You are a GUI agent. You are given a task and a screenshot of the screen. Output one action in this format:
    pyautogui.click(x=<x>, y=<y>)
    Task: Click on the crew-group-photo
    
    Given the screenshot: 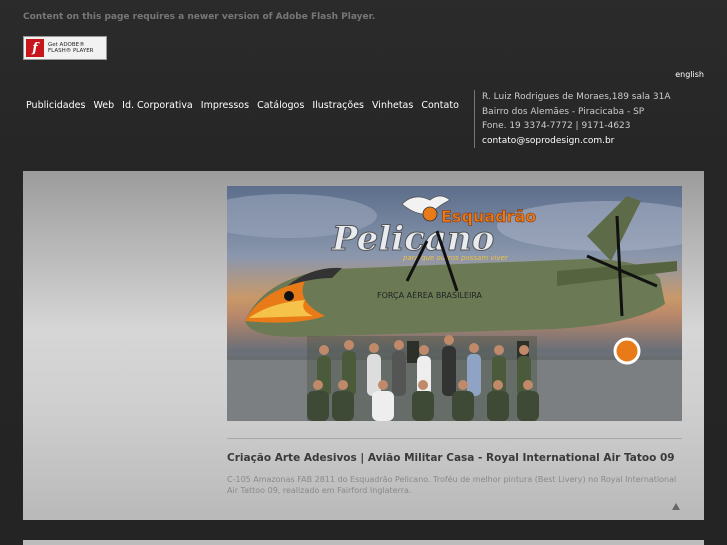 What is the action you would take?
    pyautogui.click(x=423, y=378)
    